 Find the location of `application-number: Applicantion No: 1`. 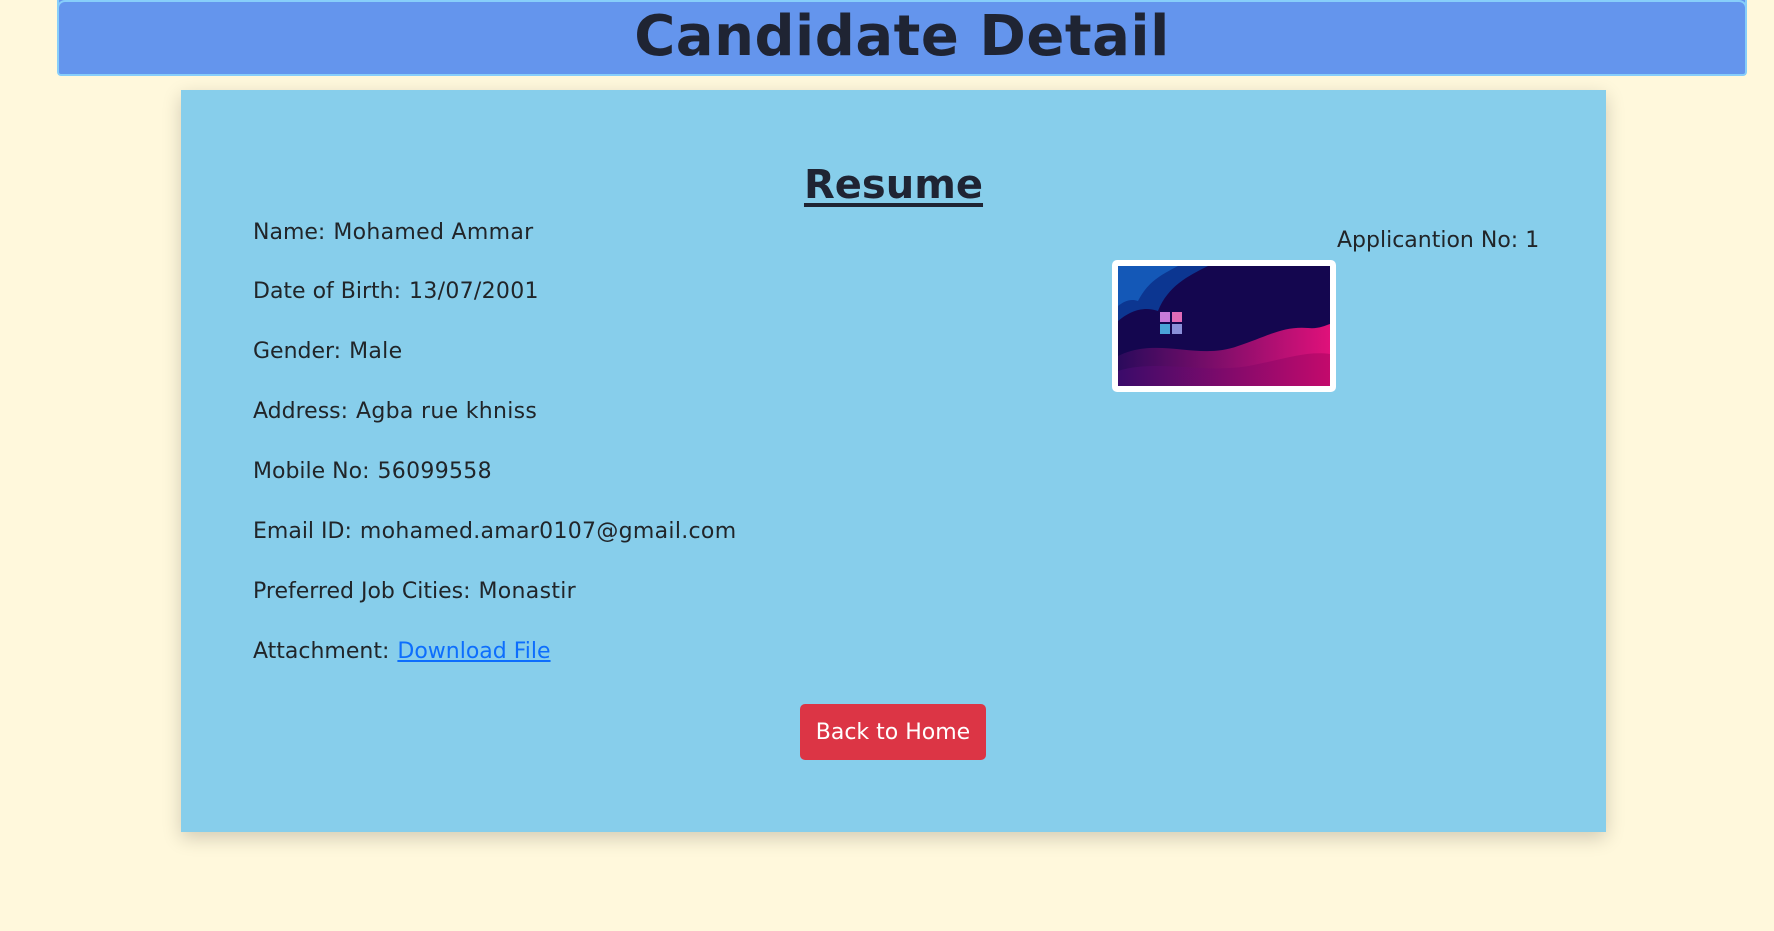

application-number: Applicantion No: 1 is located at coordinates (1438, 240).